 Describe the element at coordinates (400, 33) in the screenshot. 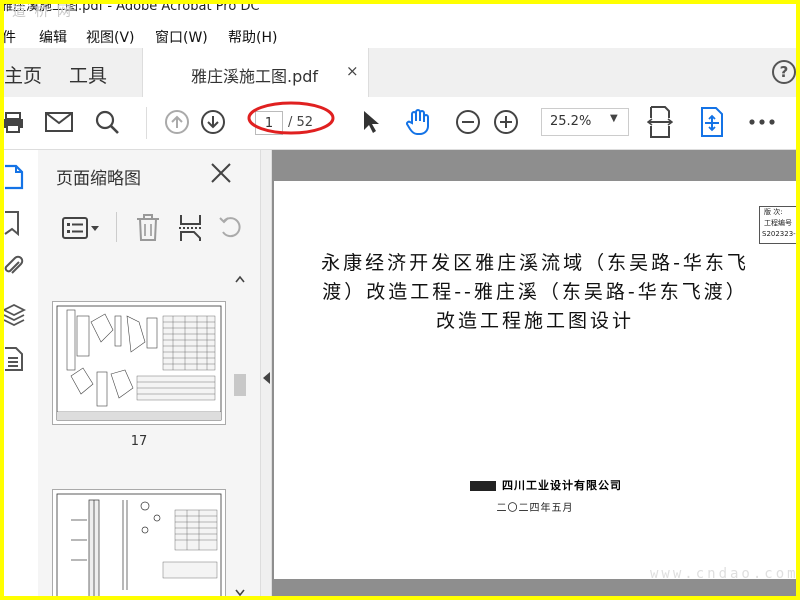

I see `menu-bar: 件 编辑 视图(V) 窗口(W) 帮助(H)` at that location.